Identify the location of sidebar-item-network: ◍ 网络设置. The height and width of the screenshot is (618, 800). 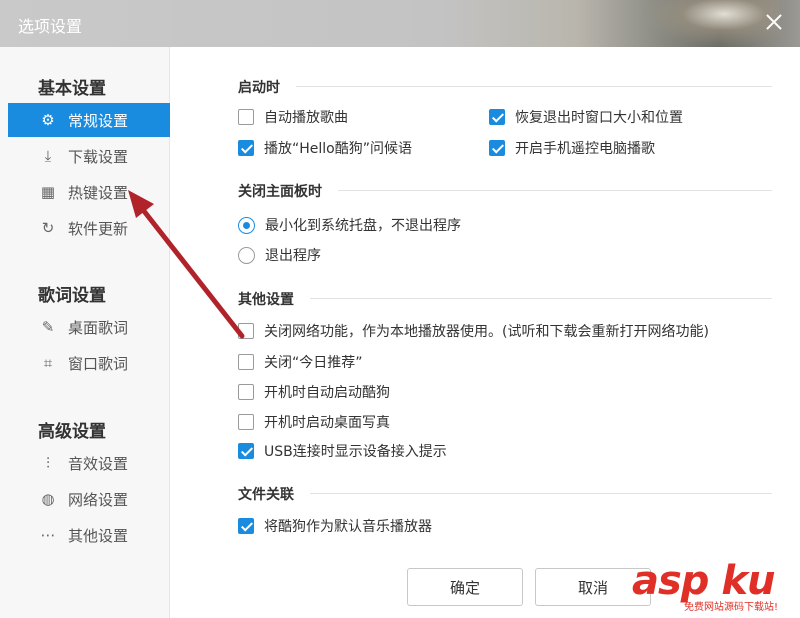
(89, 499).